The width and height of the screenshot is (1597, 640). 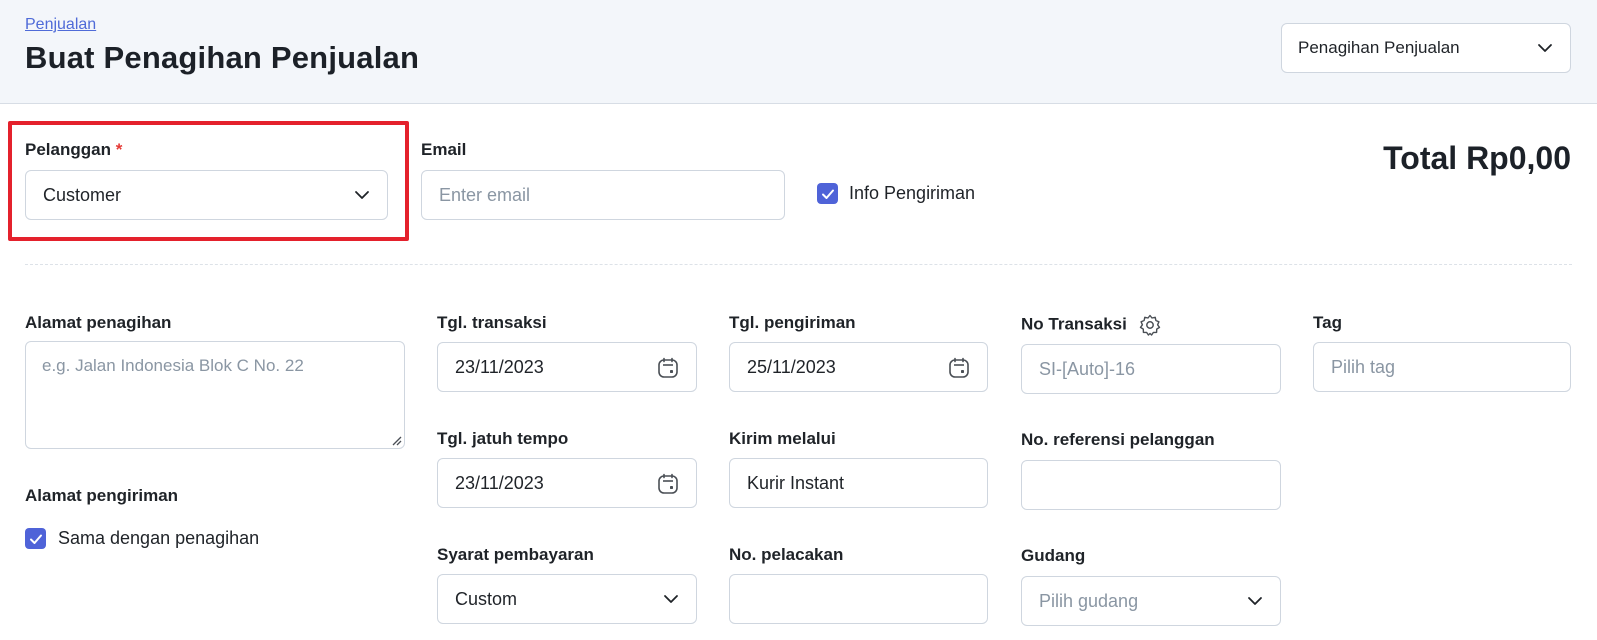 I want to click on warehouse-label: Gudang, so click(x=1053, y=555).